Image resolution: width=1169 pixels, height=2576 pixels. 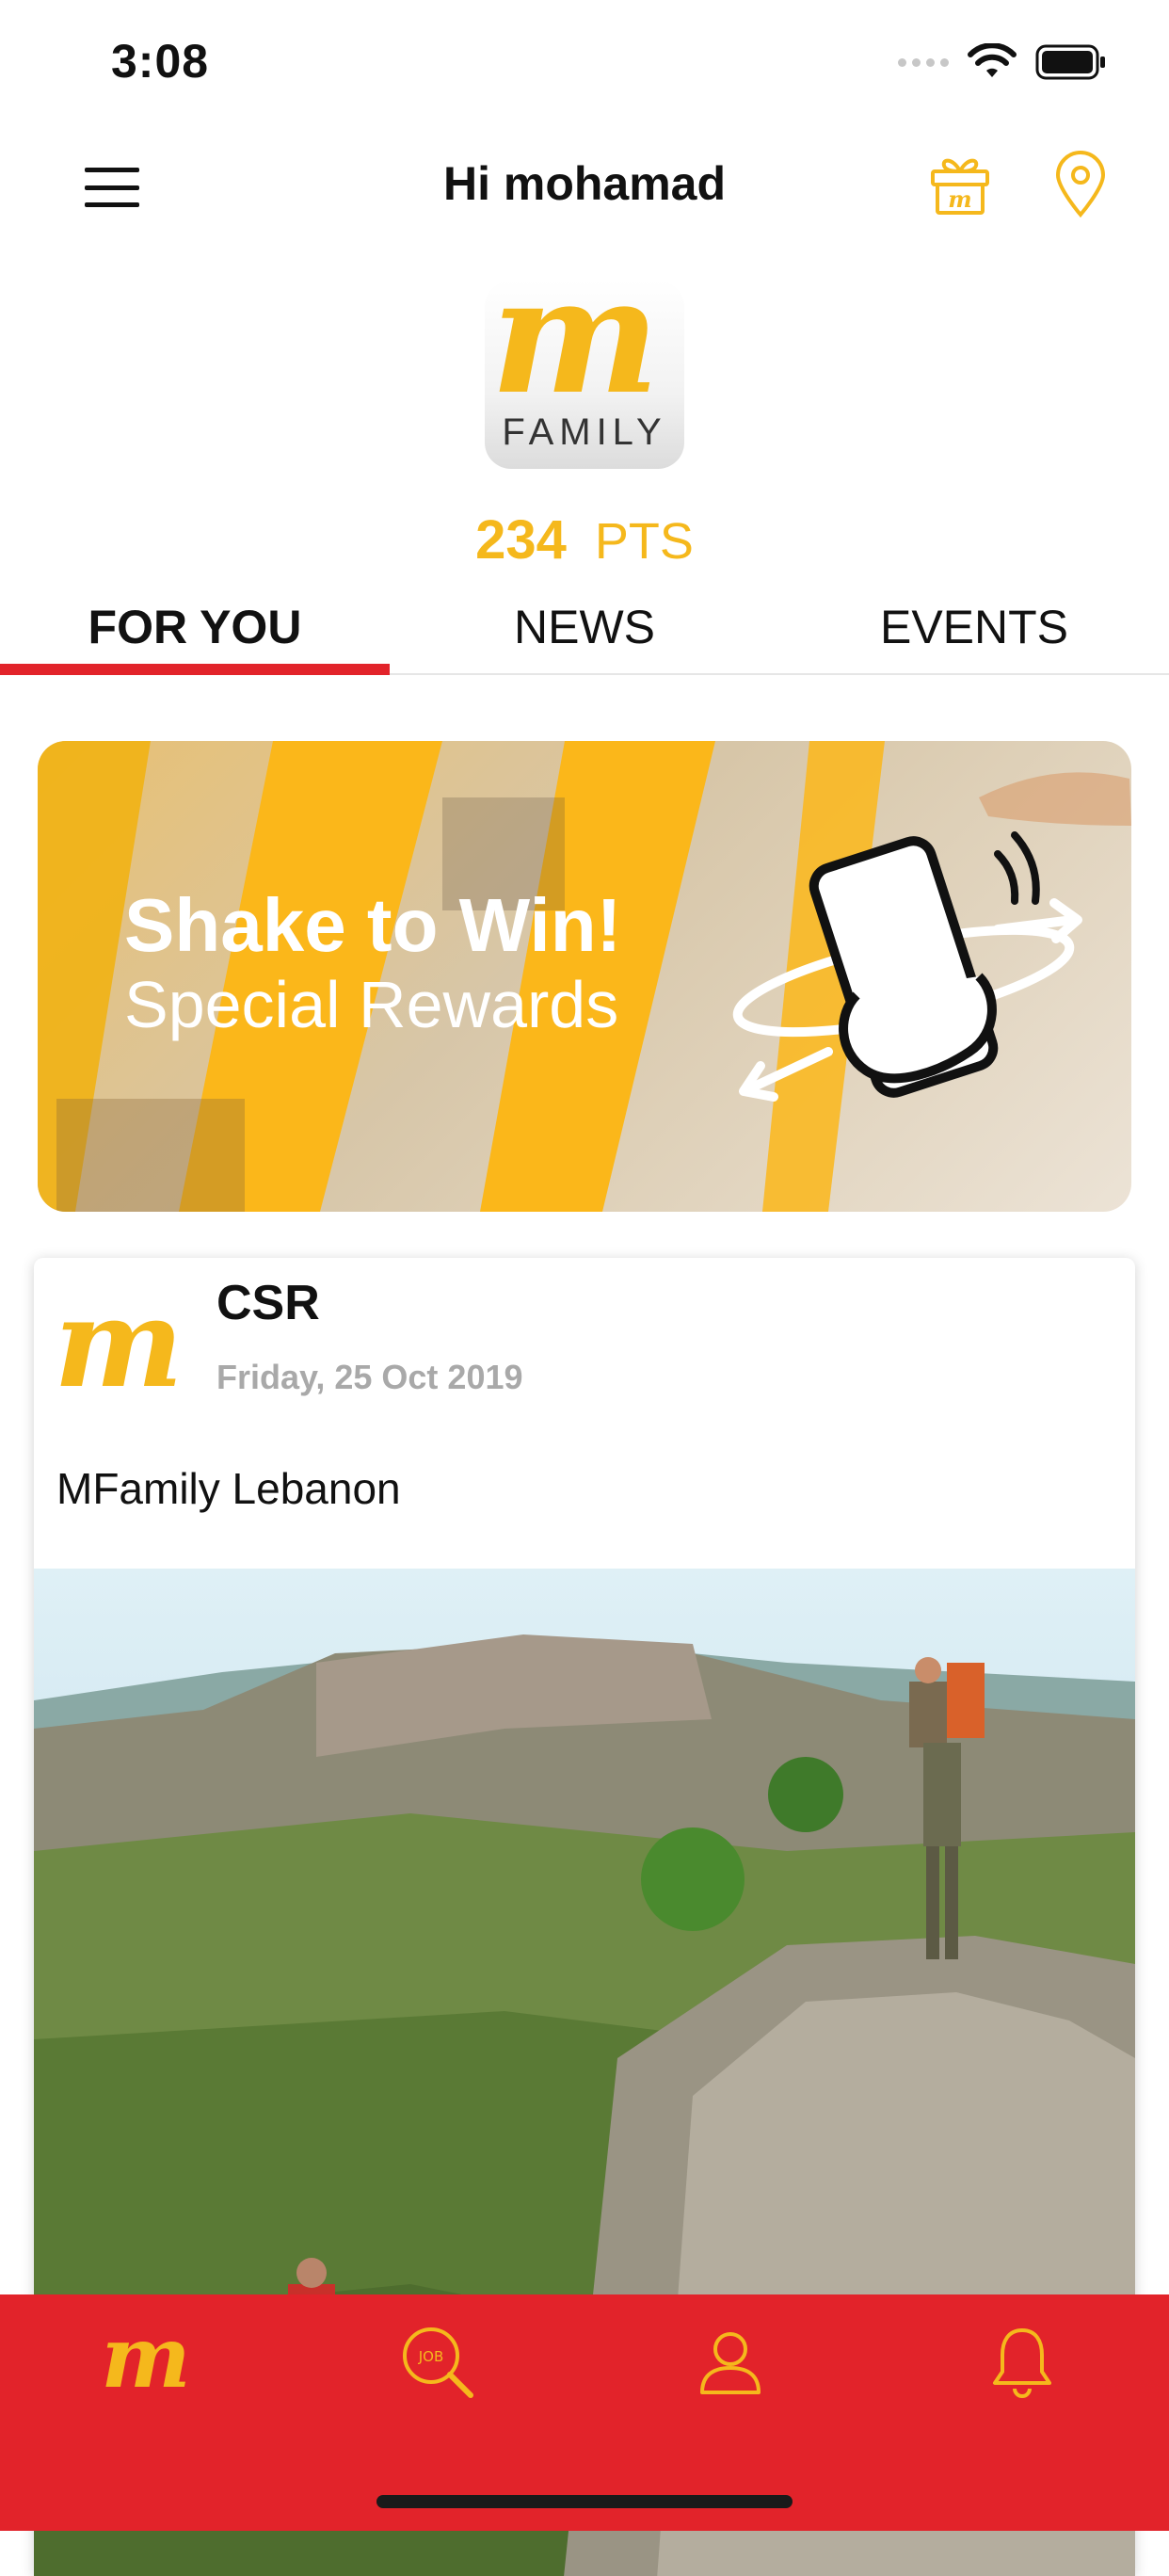 I want to click on page-title: Hi mohamad, so click(x=584, y=183).